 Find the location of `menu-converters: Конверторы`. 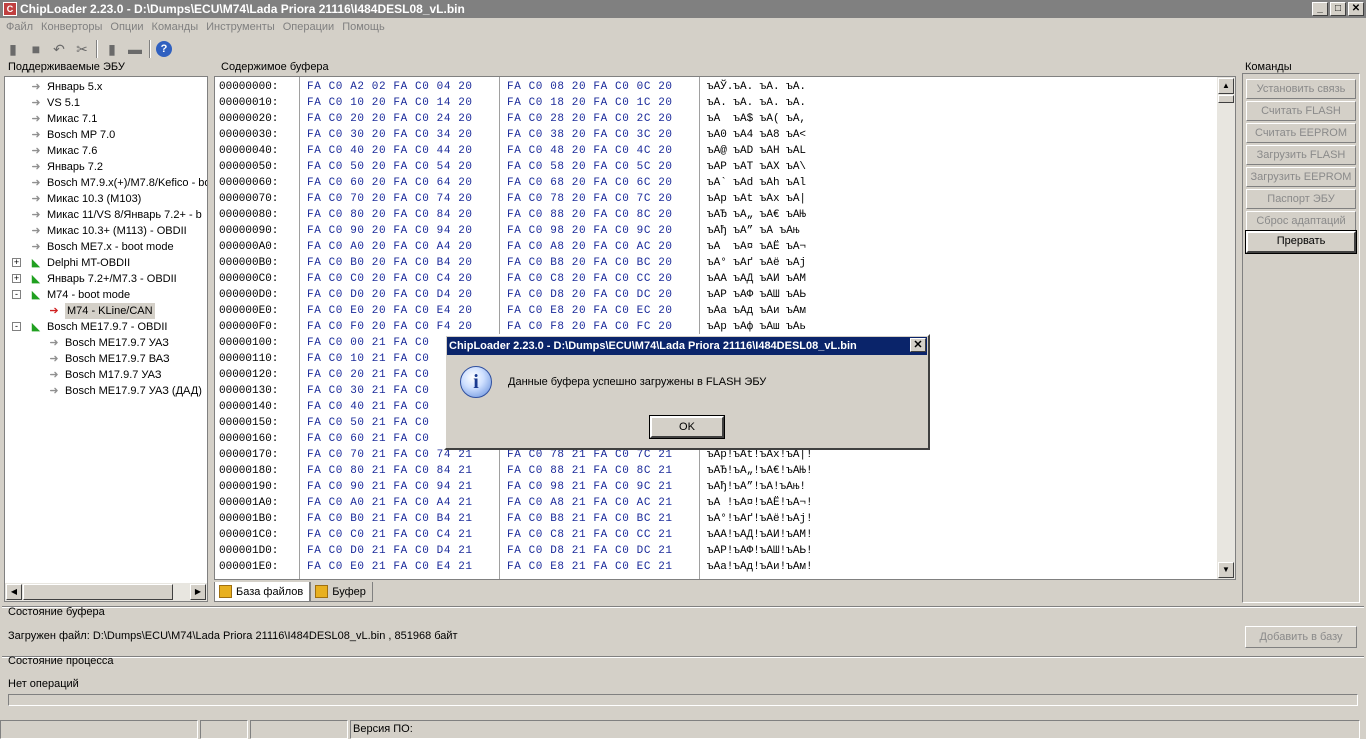

menu-converters: Конверторы is located at coordinates (71, 27).